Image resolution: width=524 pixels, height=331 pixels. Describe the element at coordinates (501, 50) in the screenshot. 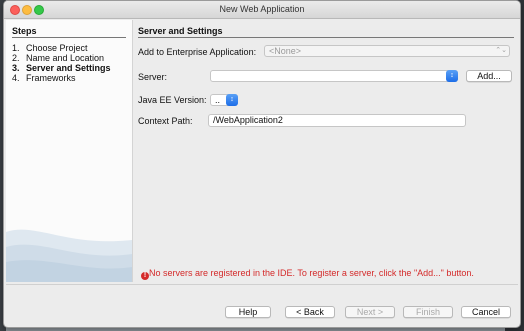

I see `chevron-updown-icon: ⌃⌄` at that location.